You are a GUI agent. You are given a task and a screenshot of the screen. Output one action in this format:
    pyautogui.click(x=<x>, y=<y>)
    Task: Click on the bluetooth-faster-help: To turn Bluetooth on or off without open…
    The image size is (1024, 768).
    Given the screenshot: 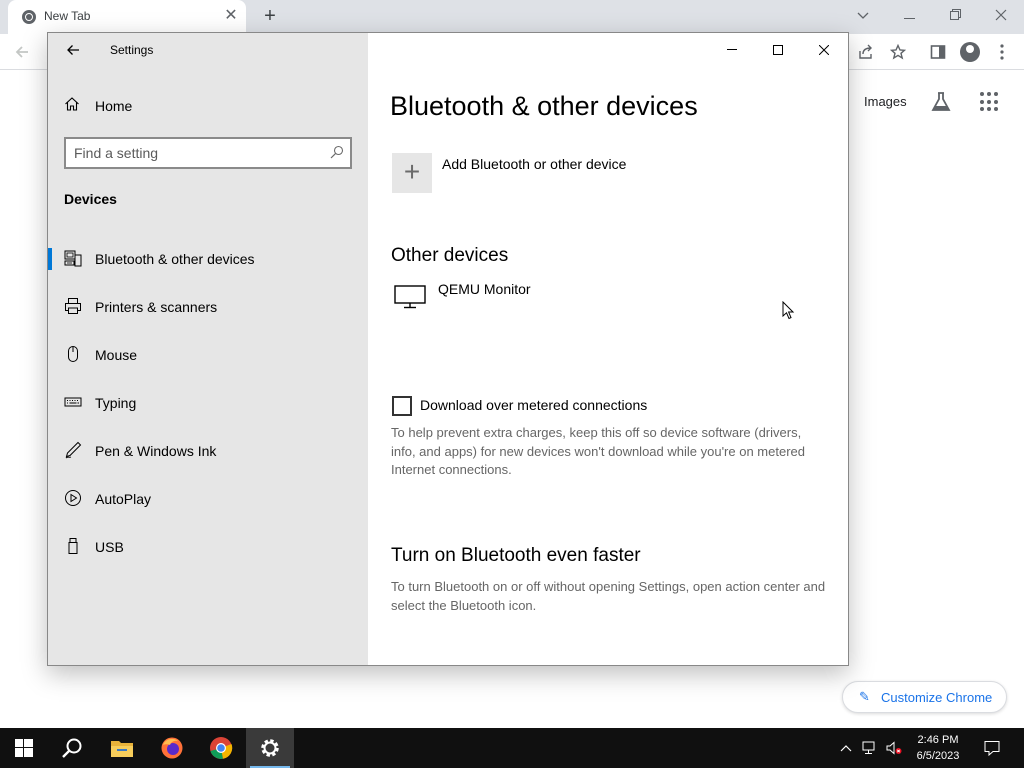 What is the action you would take?
    pyautogui.click(x=608, y=596)
    